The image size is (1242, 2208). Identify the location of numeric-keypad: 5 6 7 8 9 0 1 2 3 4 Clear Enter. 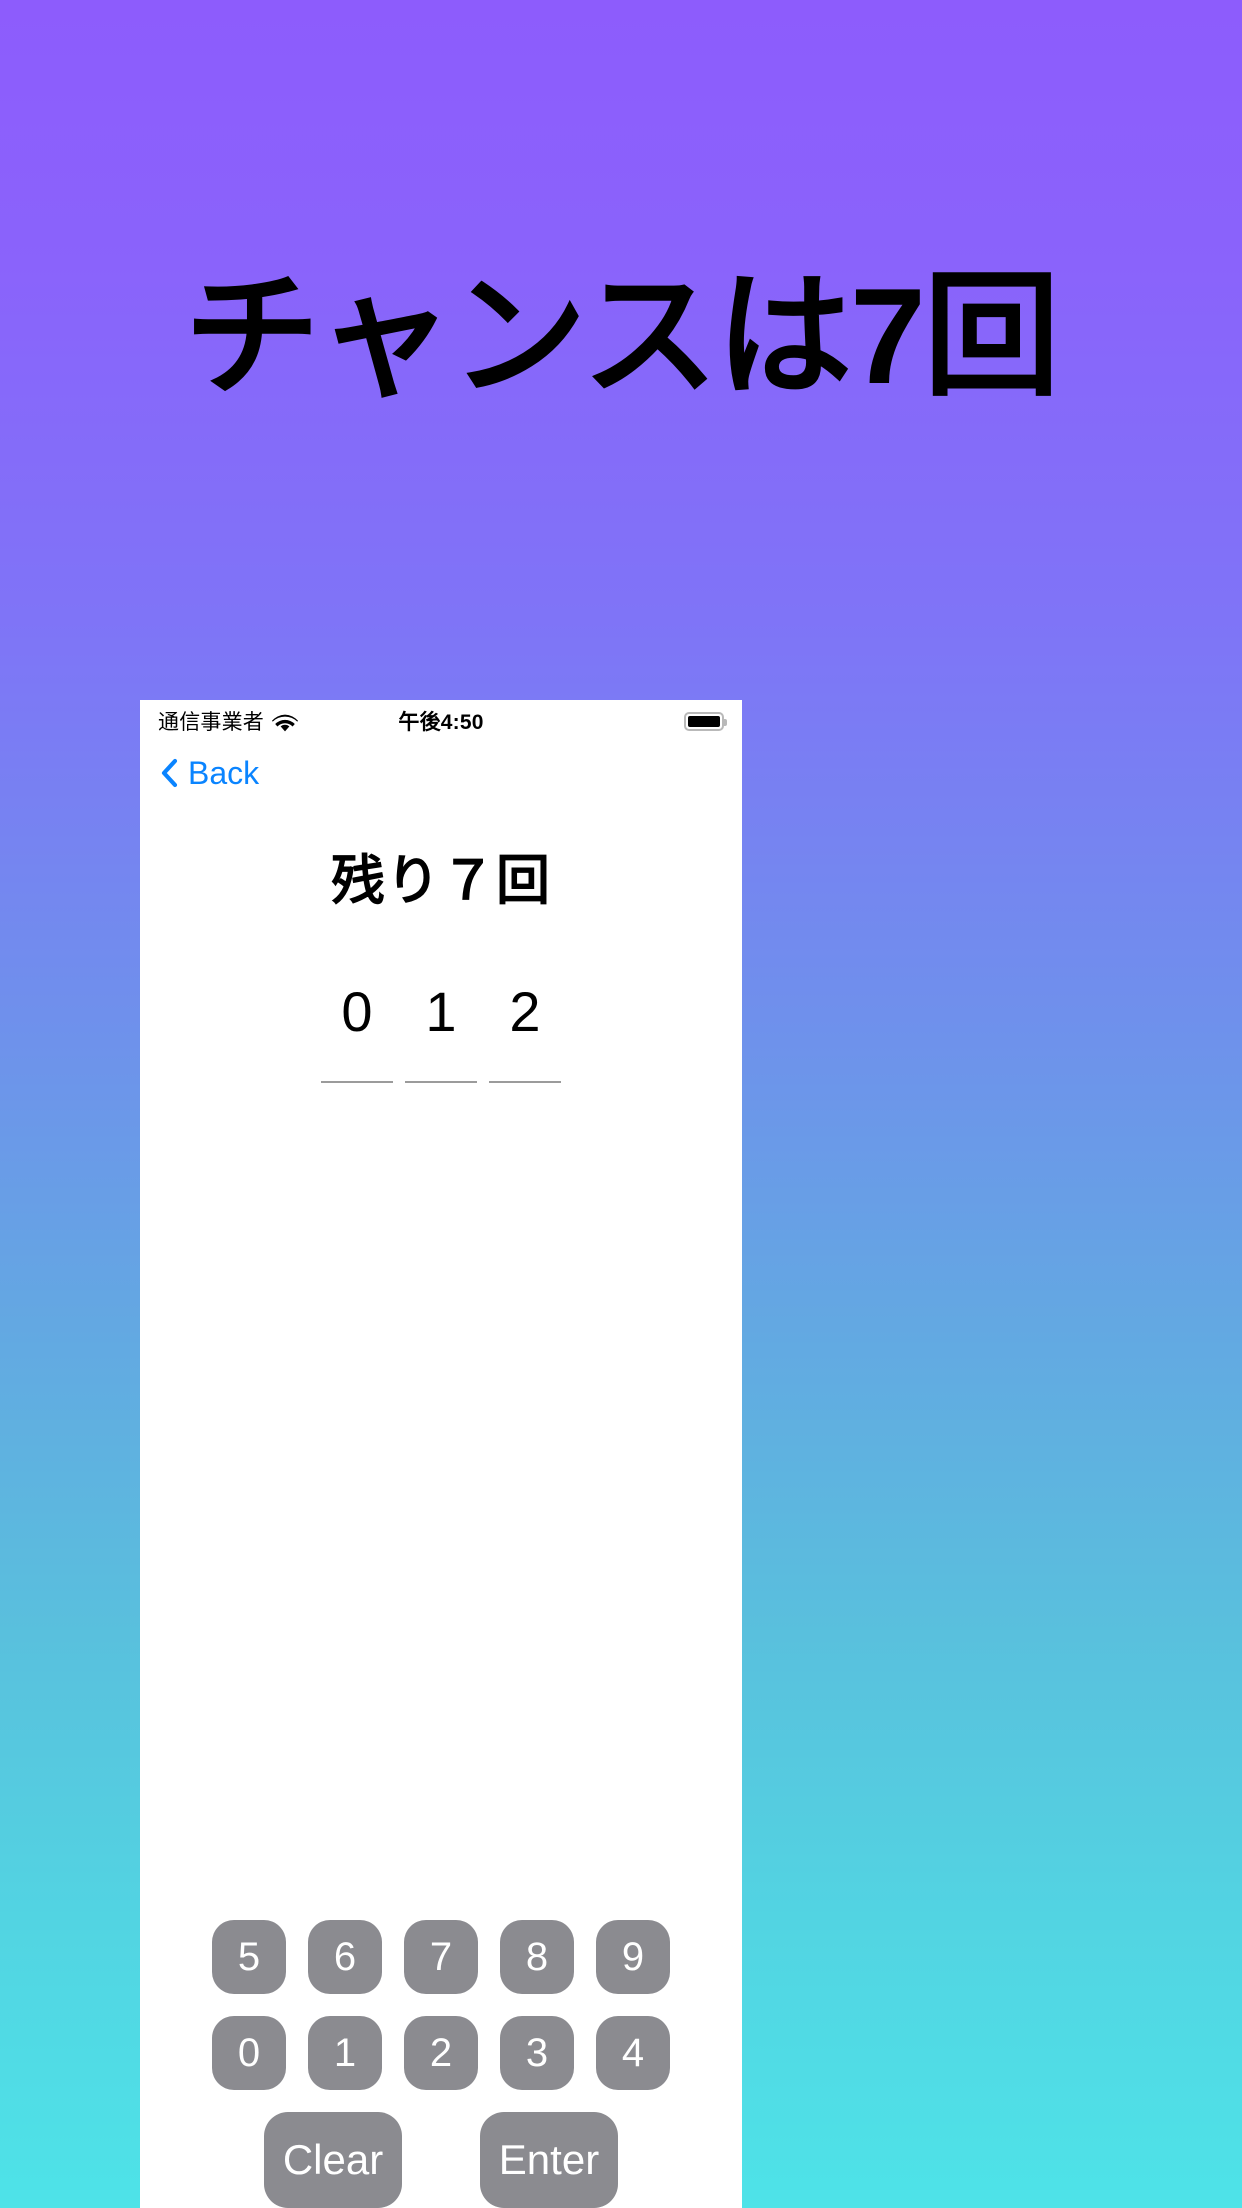
(441, 2064).